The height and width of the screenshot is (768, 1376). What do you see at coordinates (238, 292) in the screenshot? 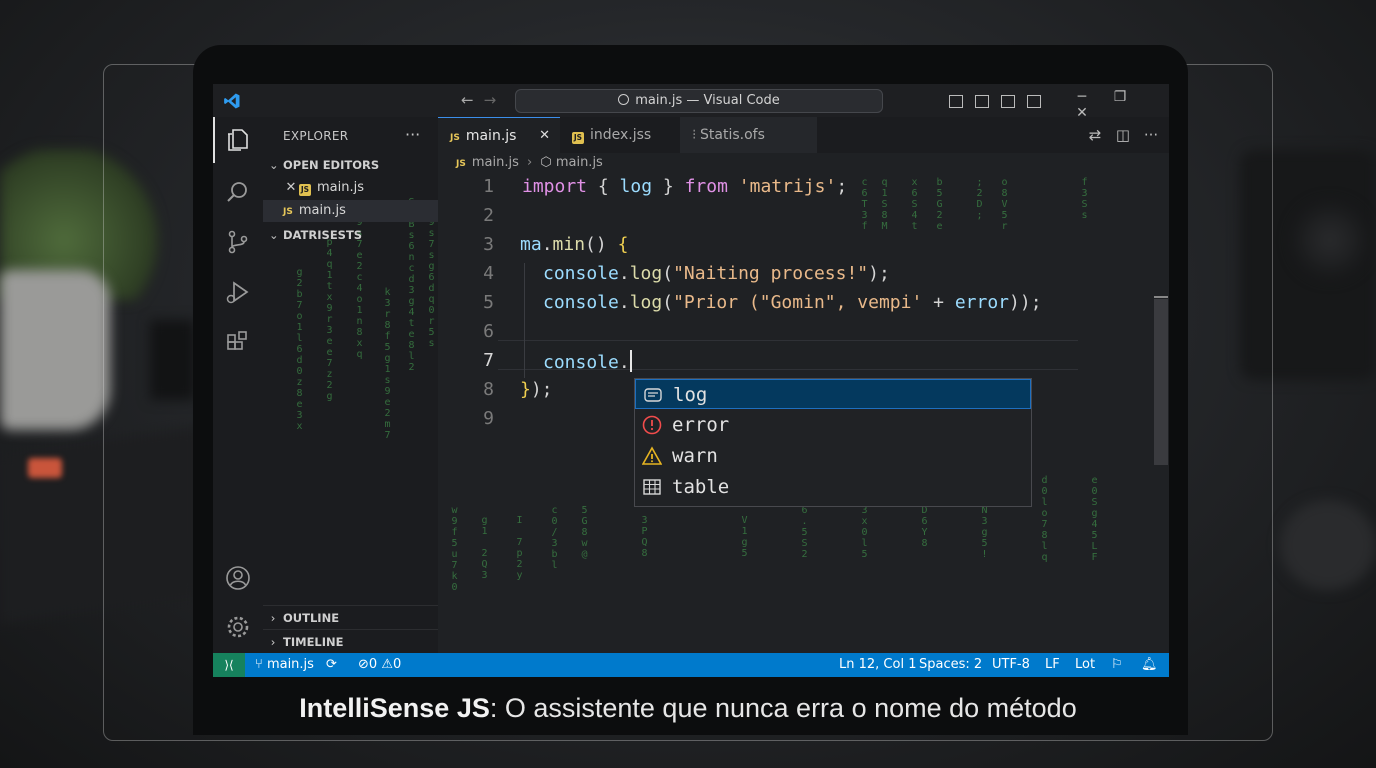
I see `run-debug-icon` at bounding box center [238, 292].